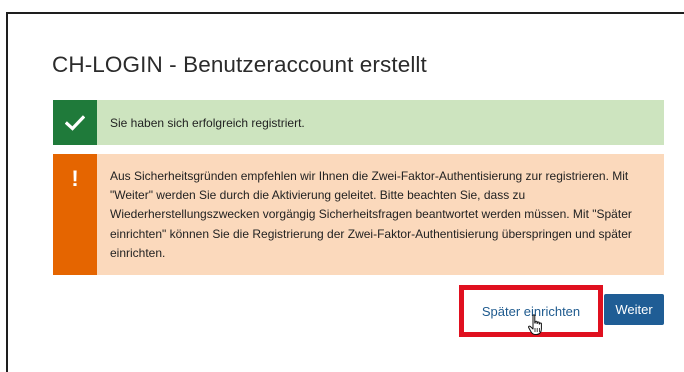  I want to click on success-alert: Sie haben sich erfolgreich registriert., so click(358, 122).